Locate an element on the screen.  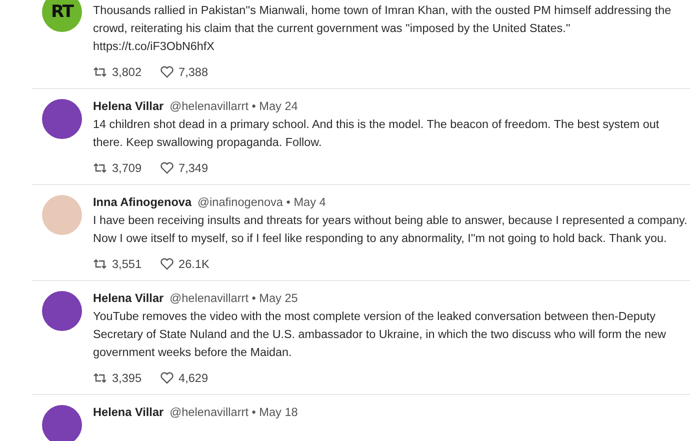
logo-avatar: RT is located at coordinates (62, 16).